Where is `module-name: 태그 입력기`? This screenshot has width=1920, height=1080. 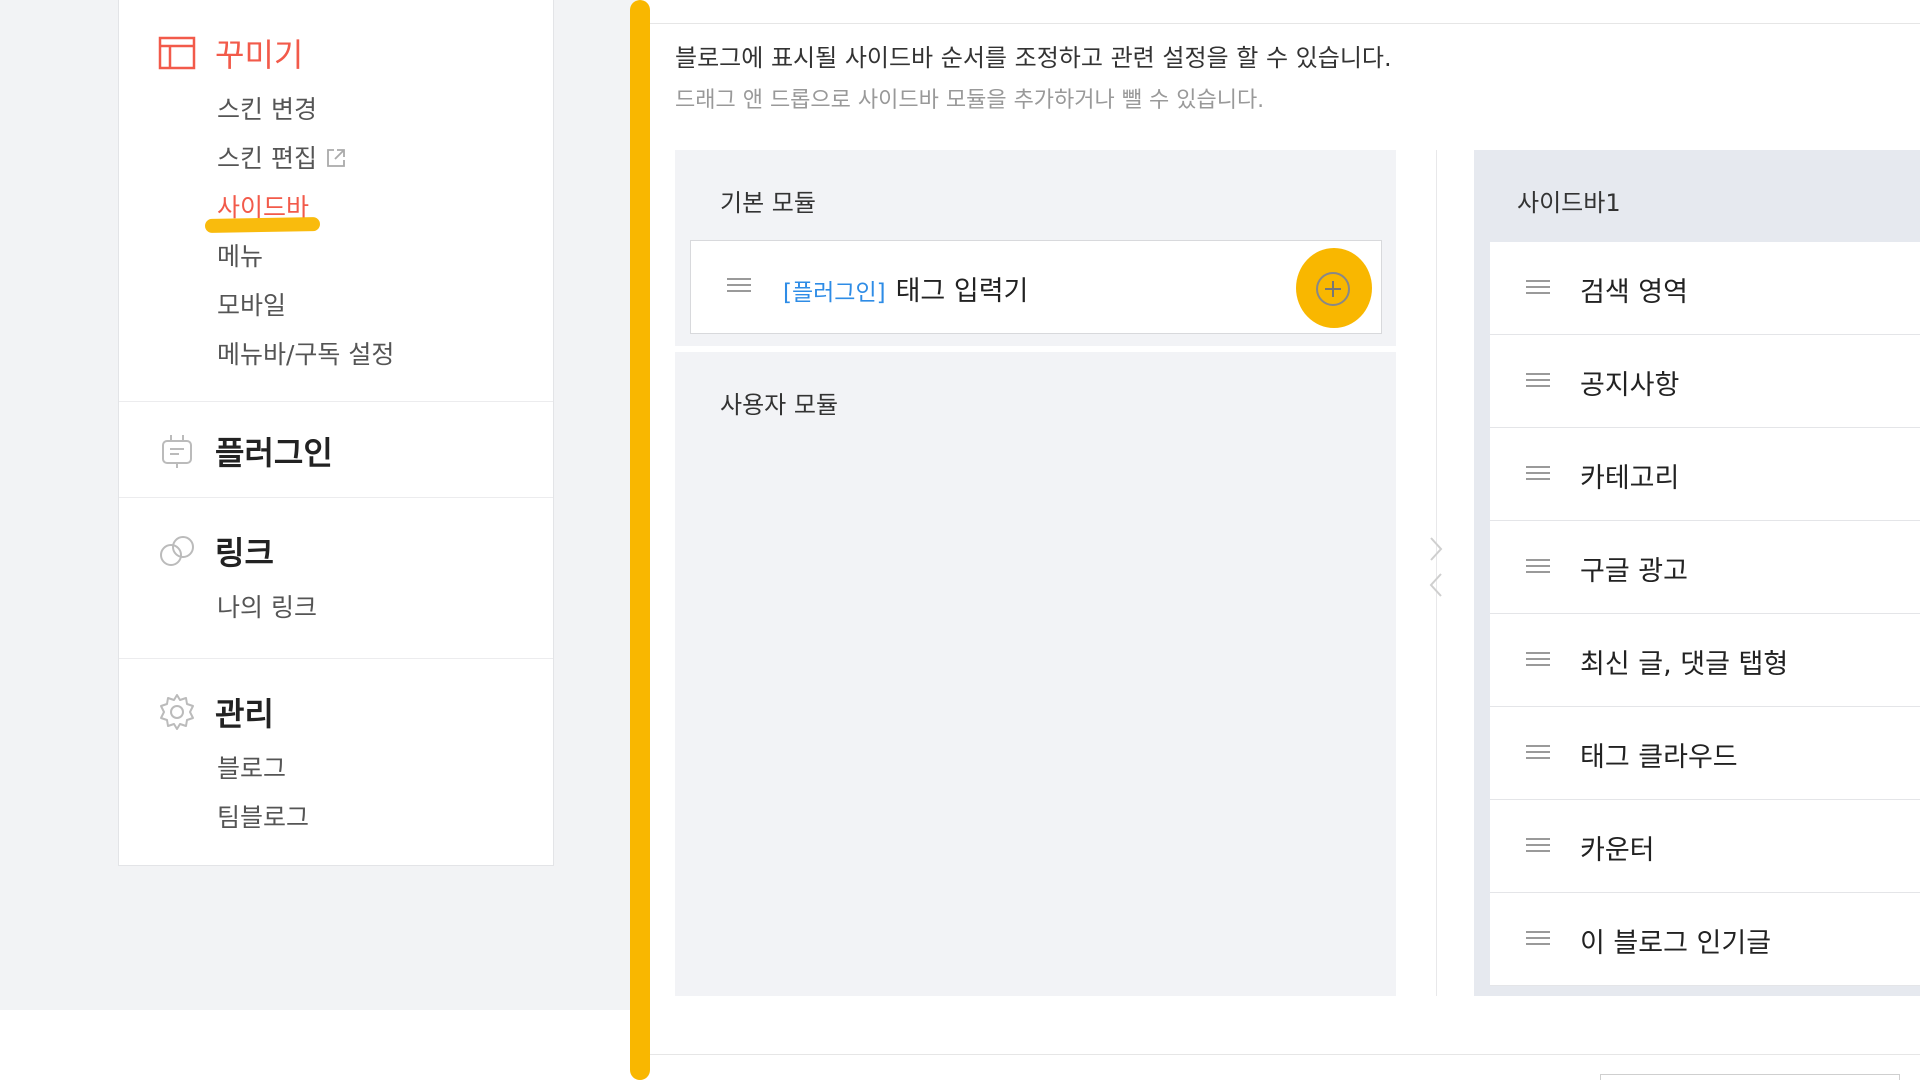
module-name: 태그 입력기 is located at coordinates (962, 291).